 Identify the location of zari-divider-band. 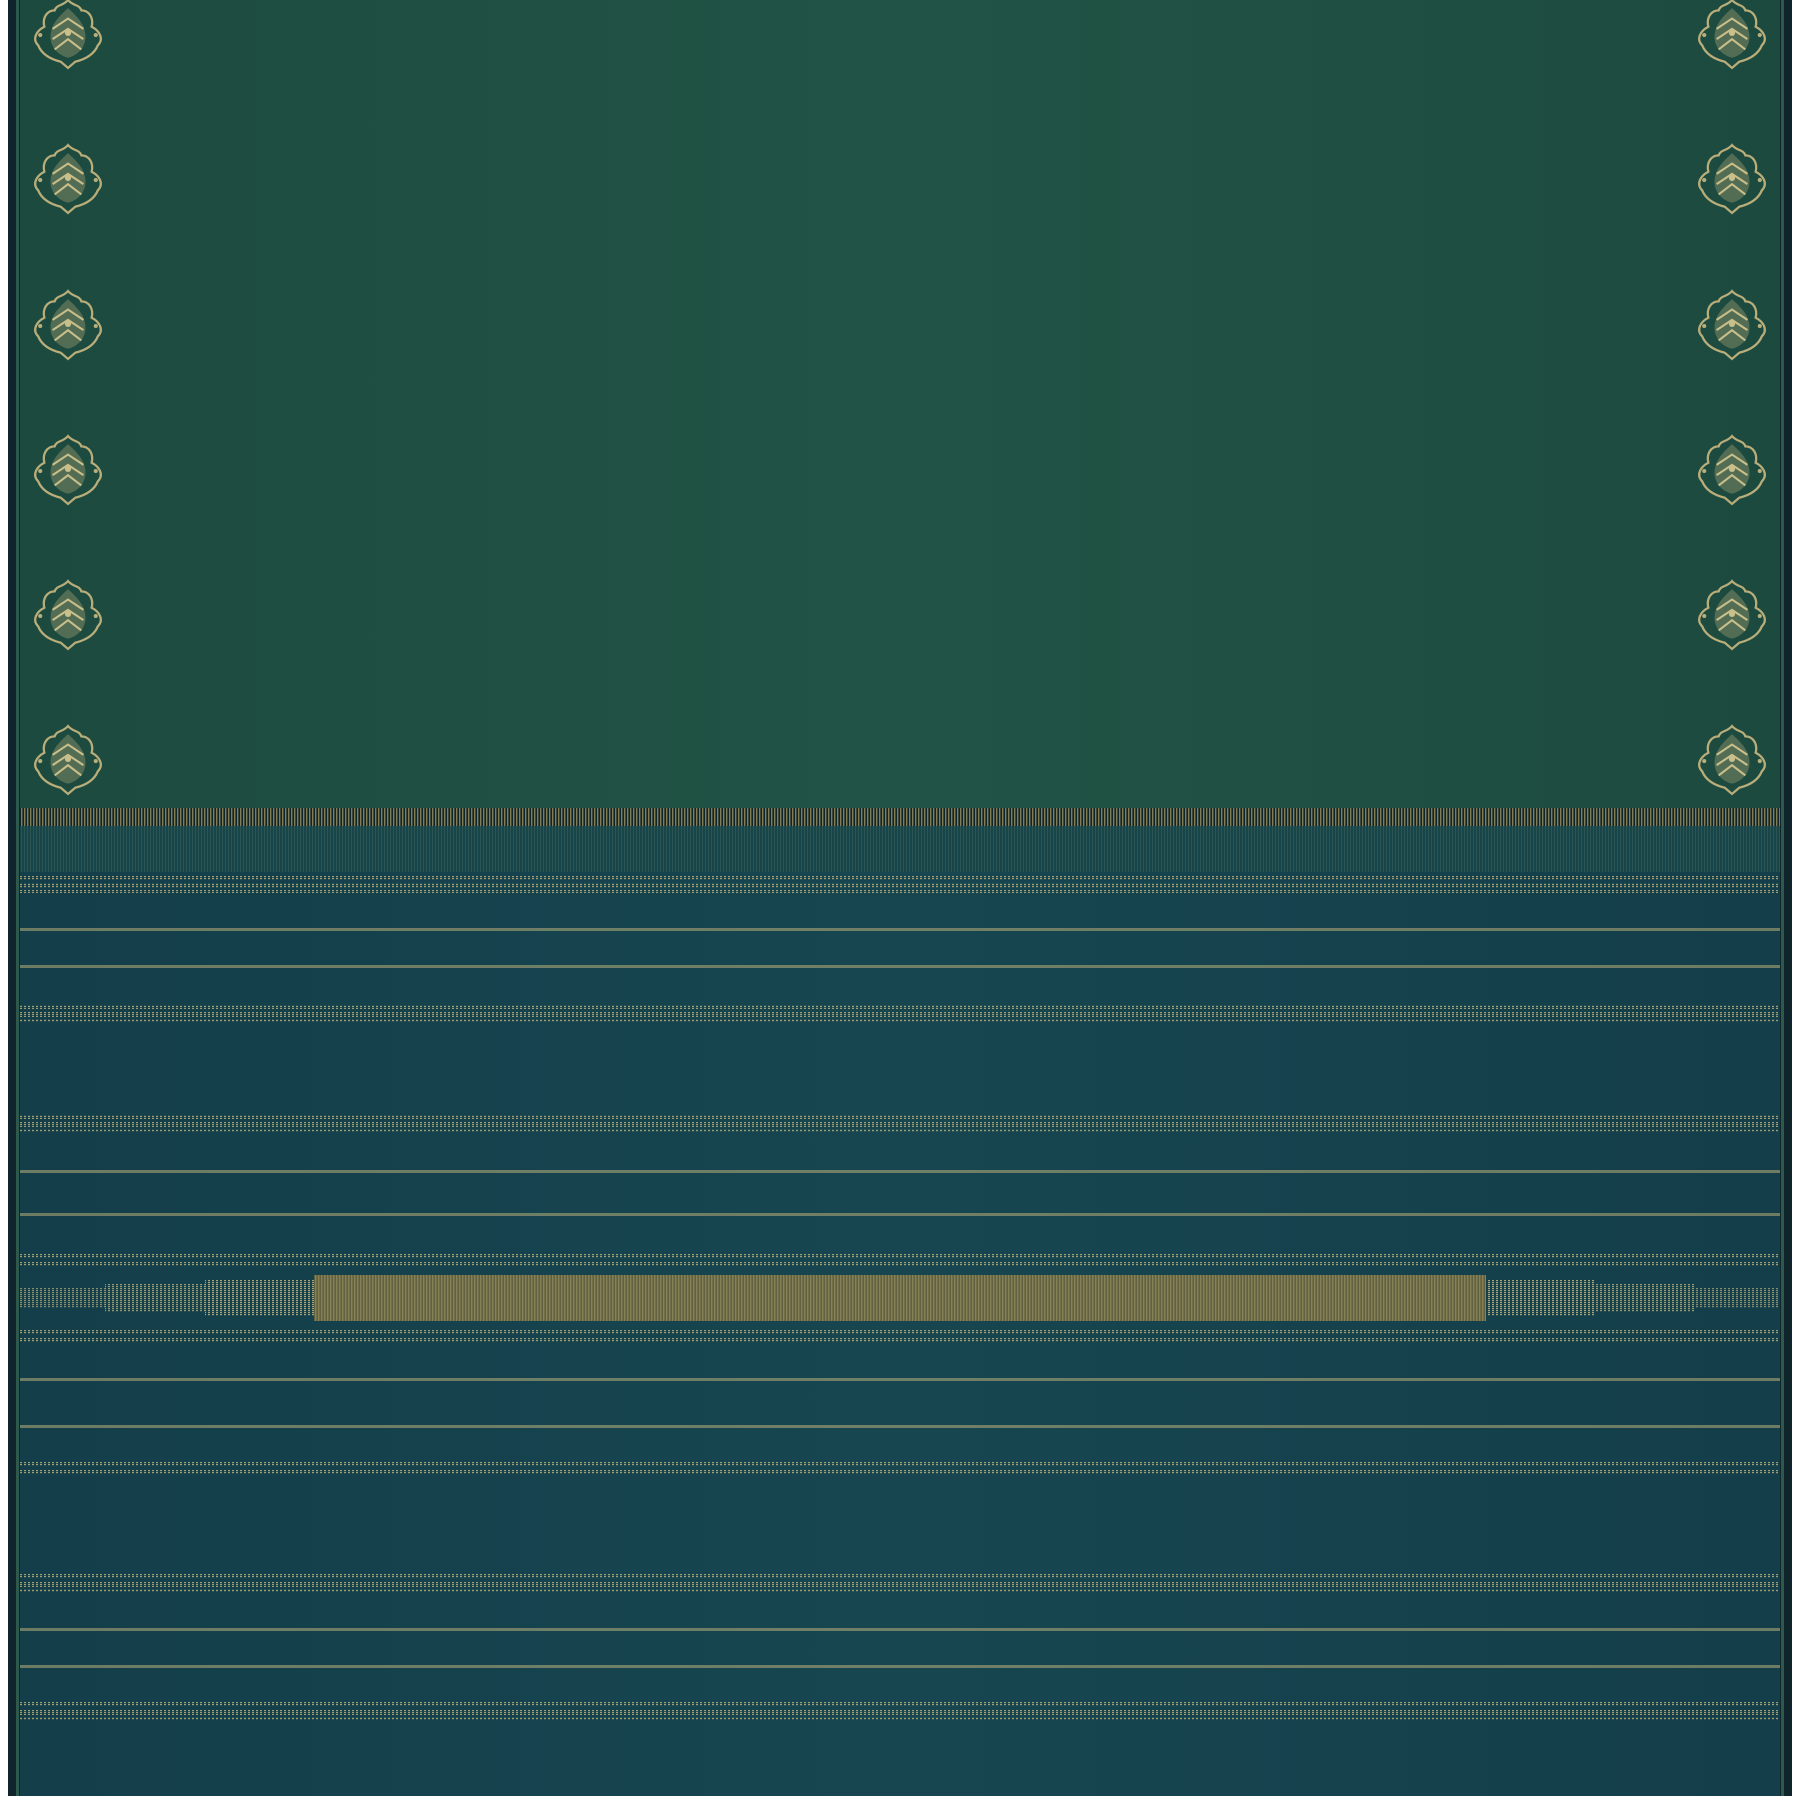
(900, 817).